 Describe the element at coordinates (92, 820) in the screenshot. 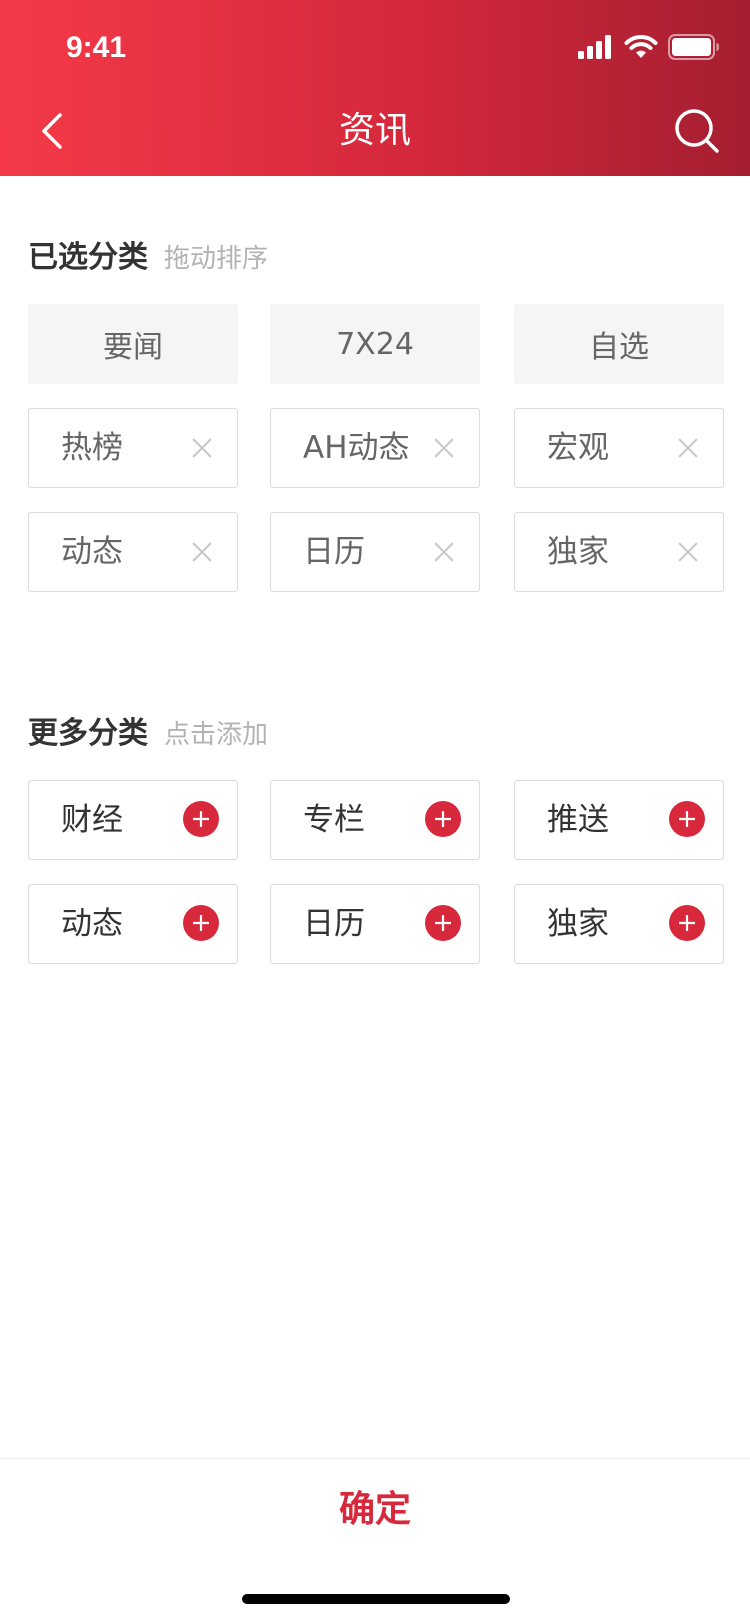

I see `tag-label: 财经` at that location.